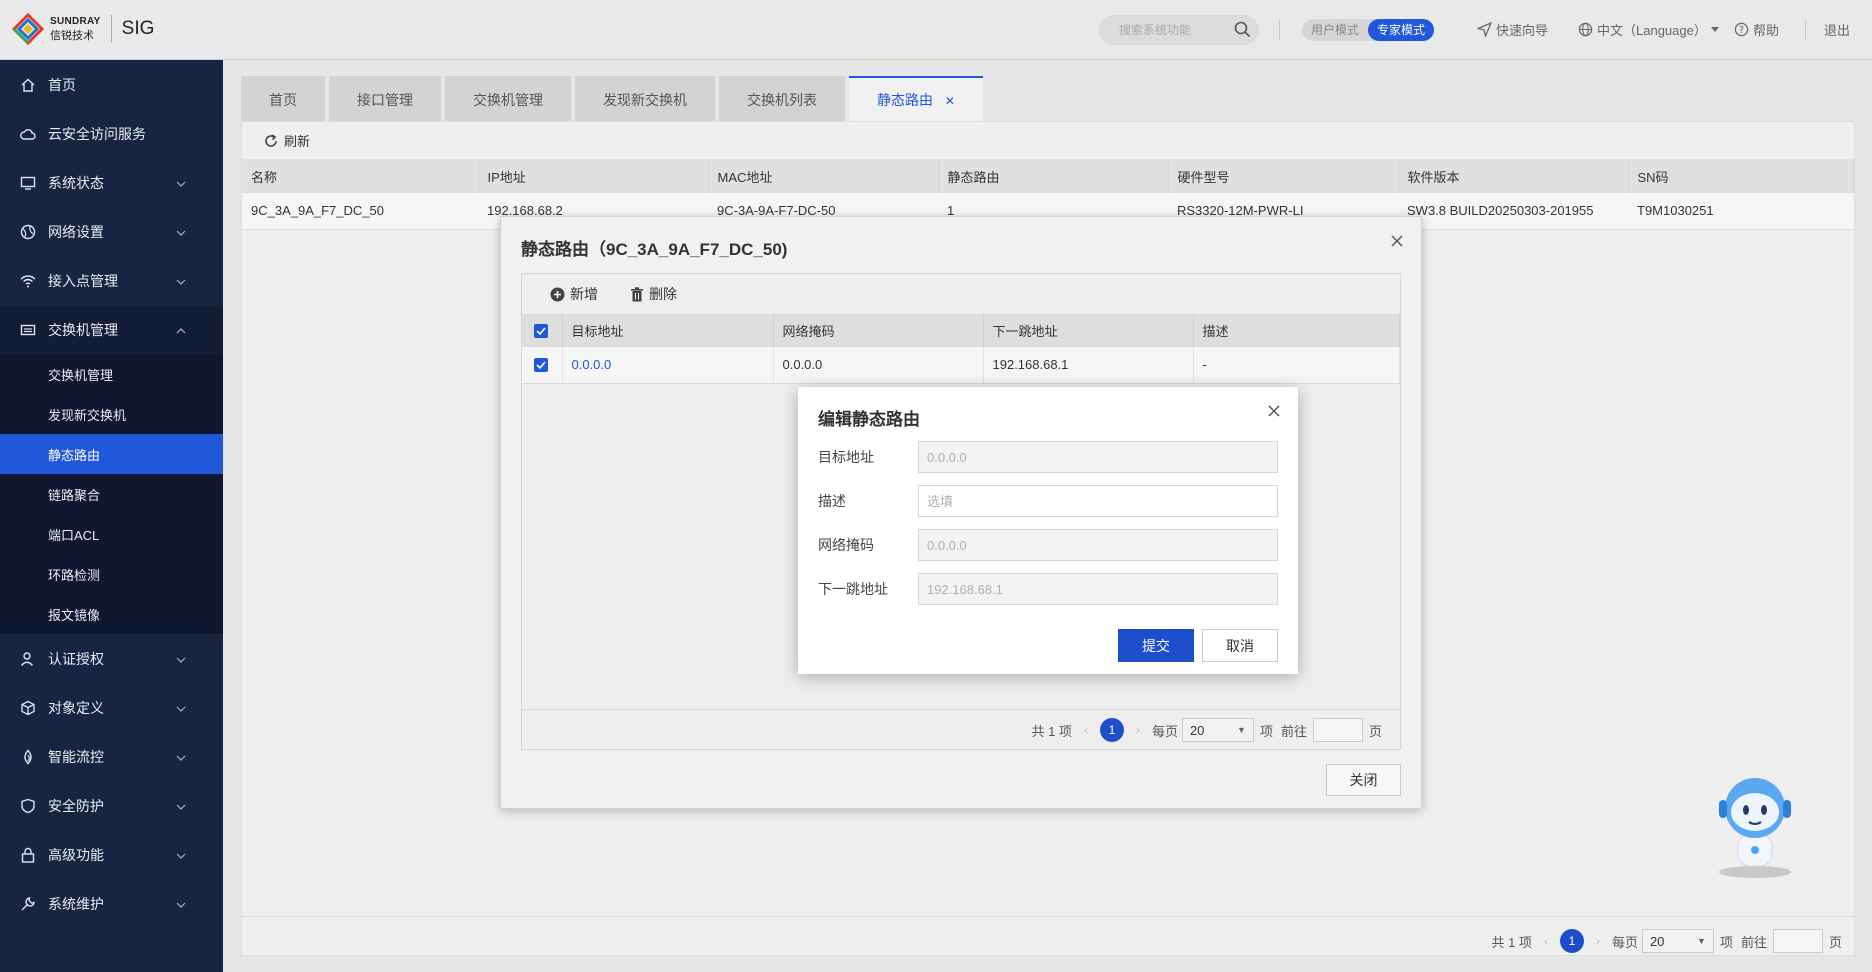 The height and width of the screenshot is (972, 1872). Describe the element at coordinates (1053, 176) in the screenshot. I see `column-header: 静态路由` at that location.